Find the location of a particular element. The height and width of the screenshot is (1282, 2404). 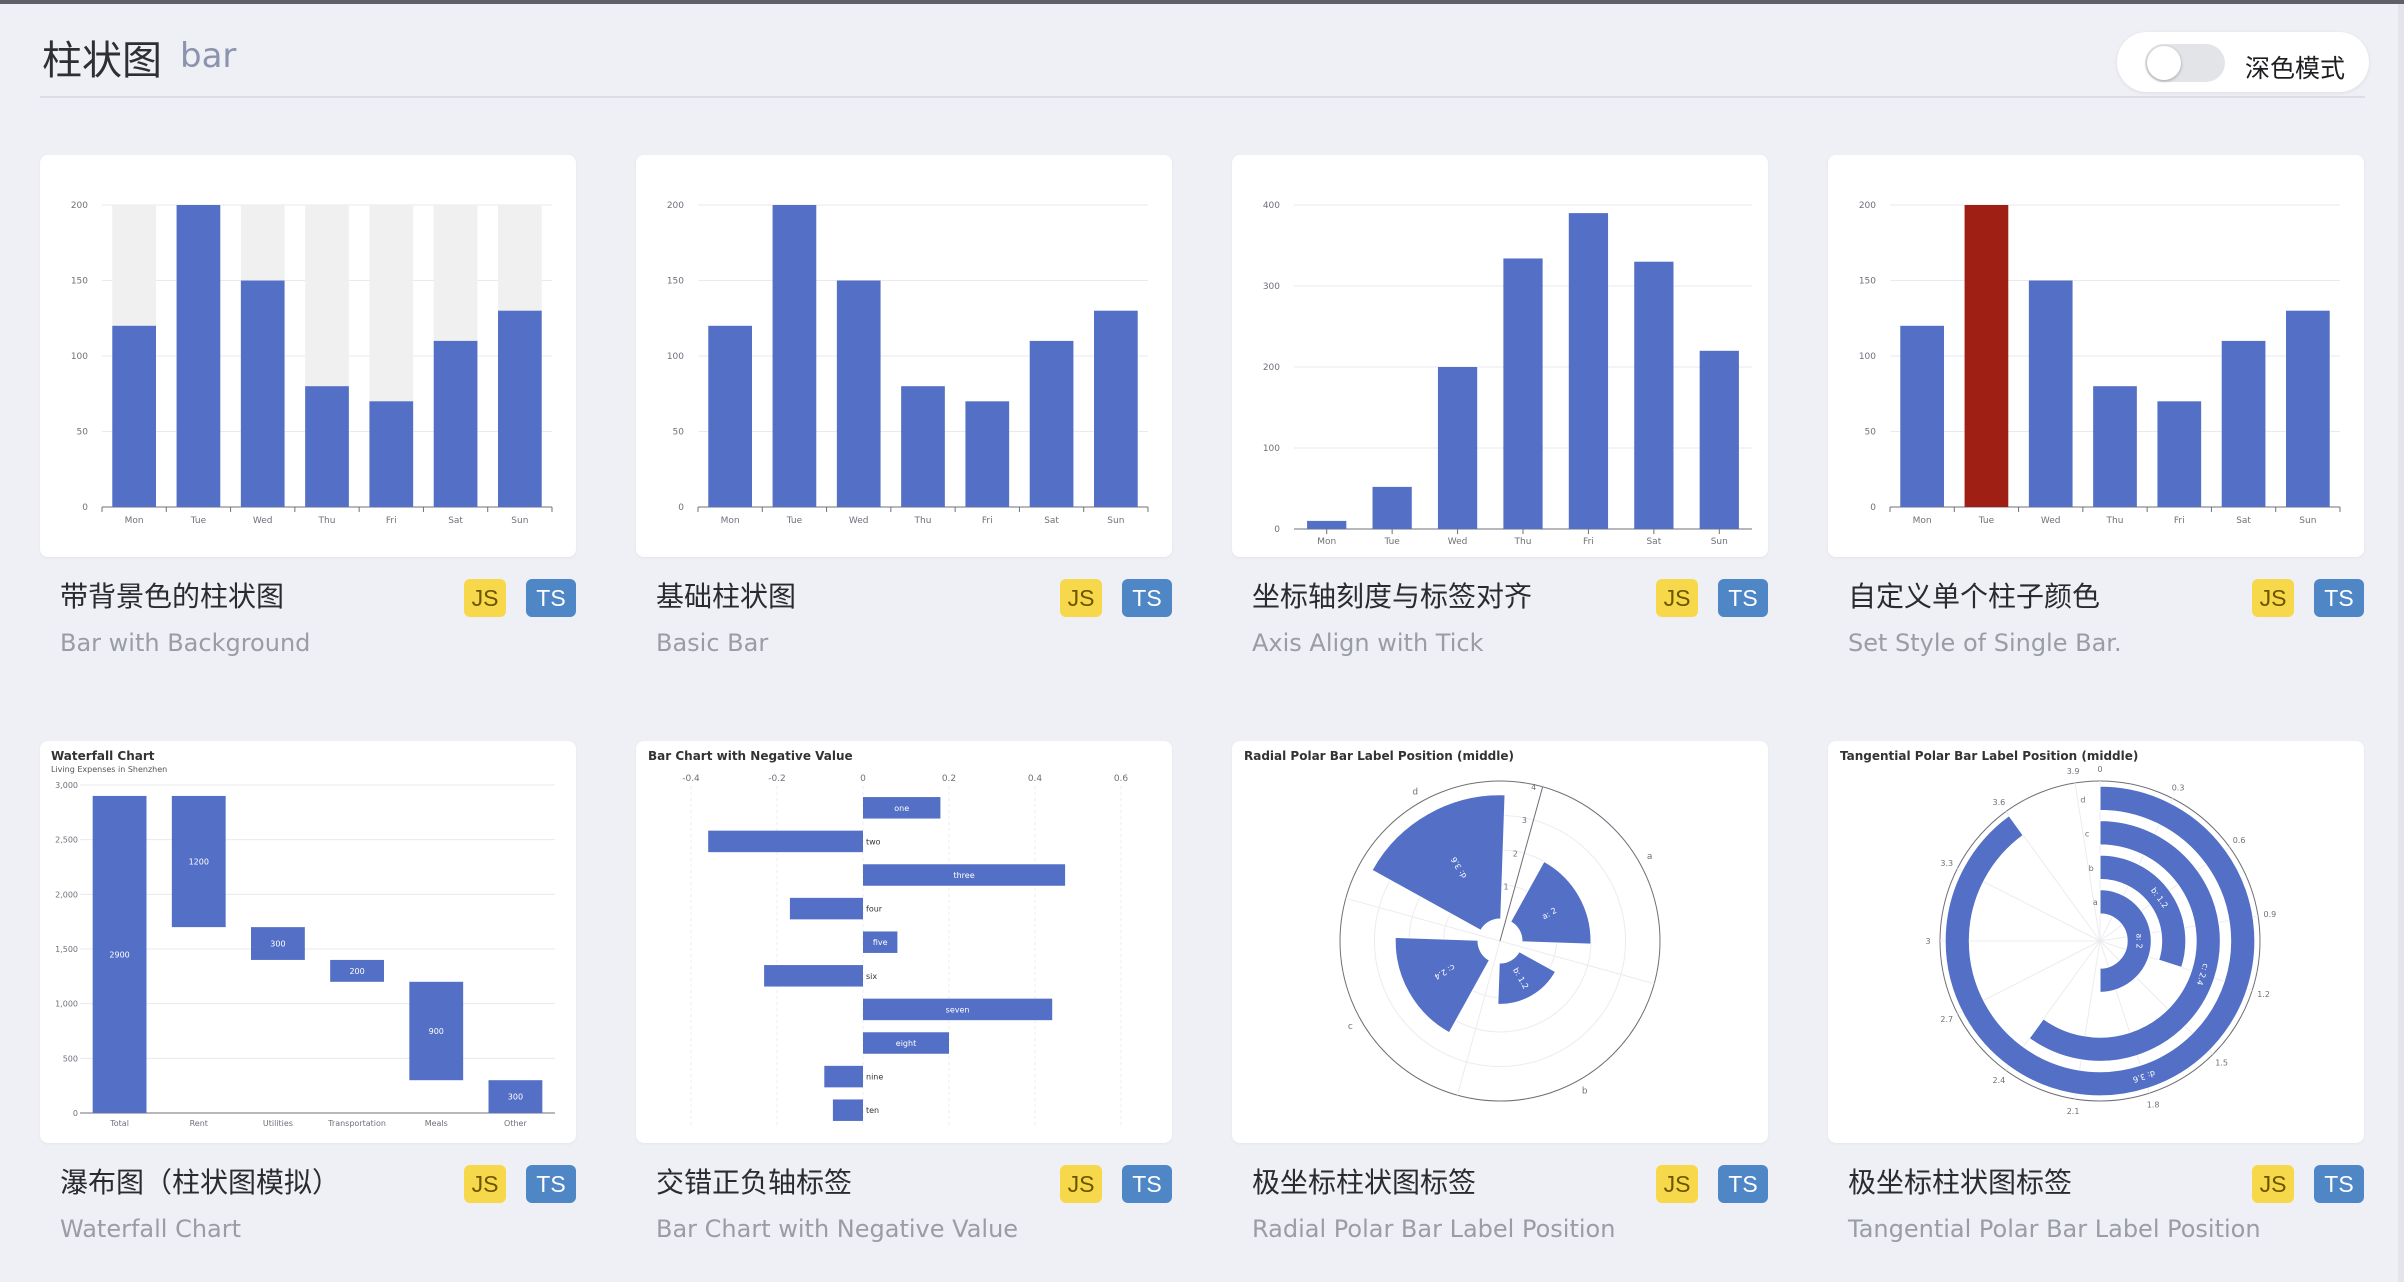

y-tick-label: 1,500 is located at coordinates (66, 949).